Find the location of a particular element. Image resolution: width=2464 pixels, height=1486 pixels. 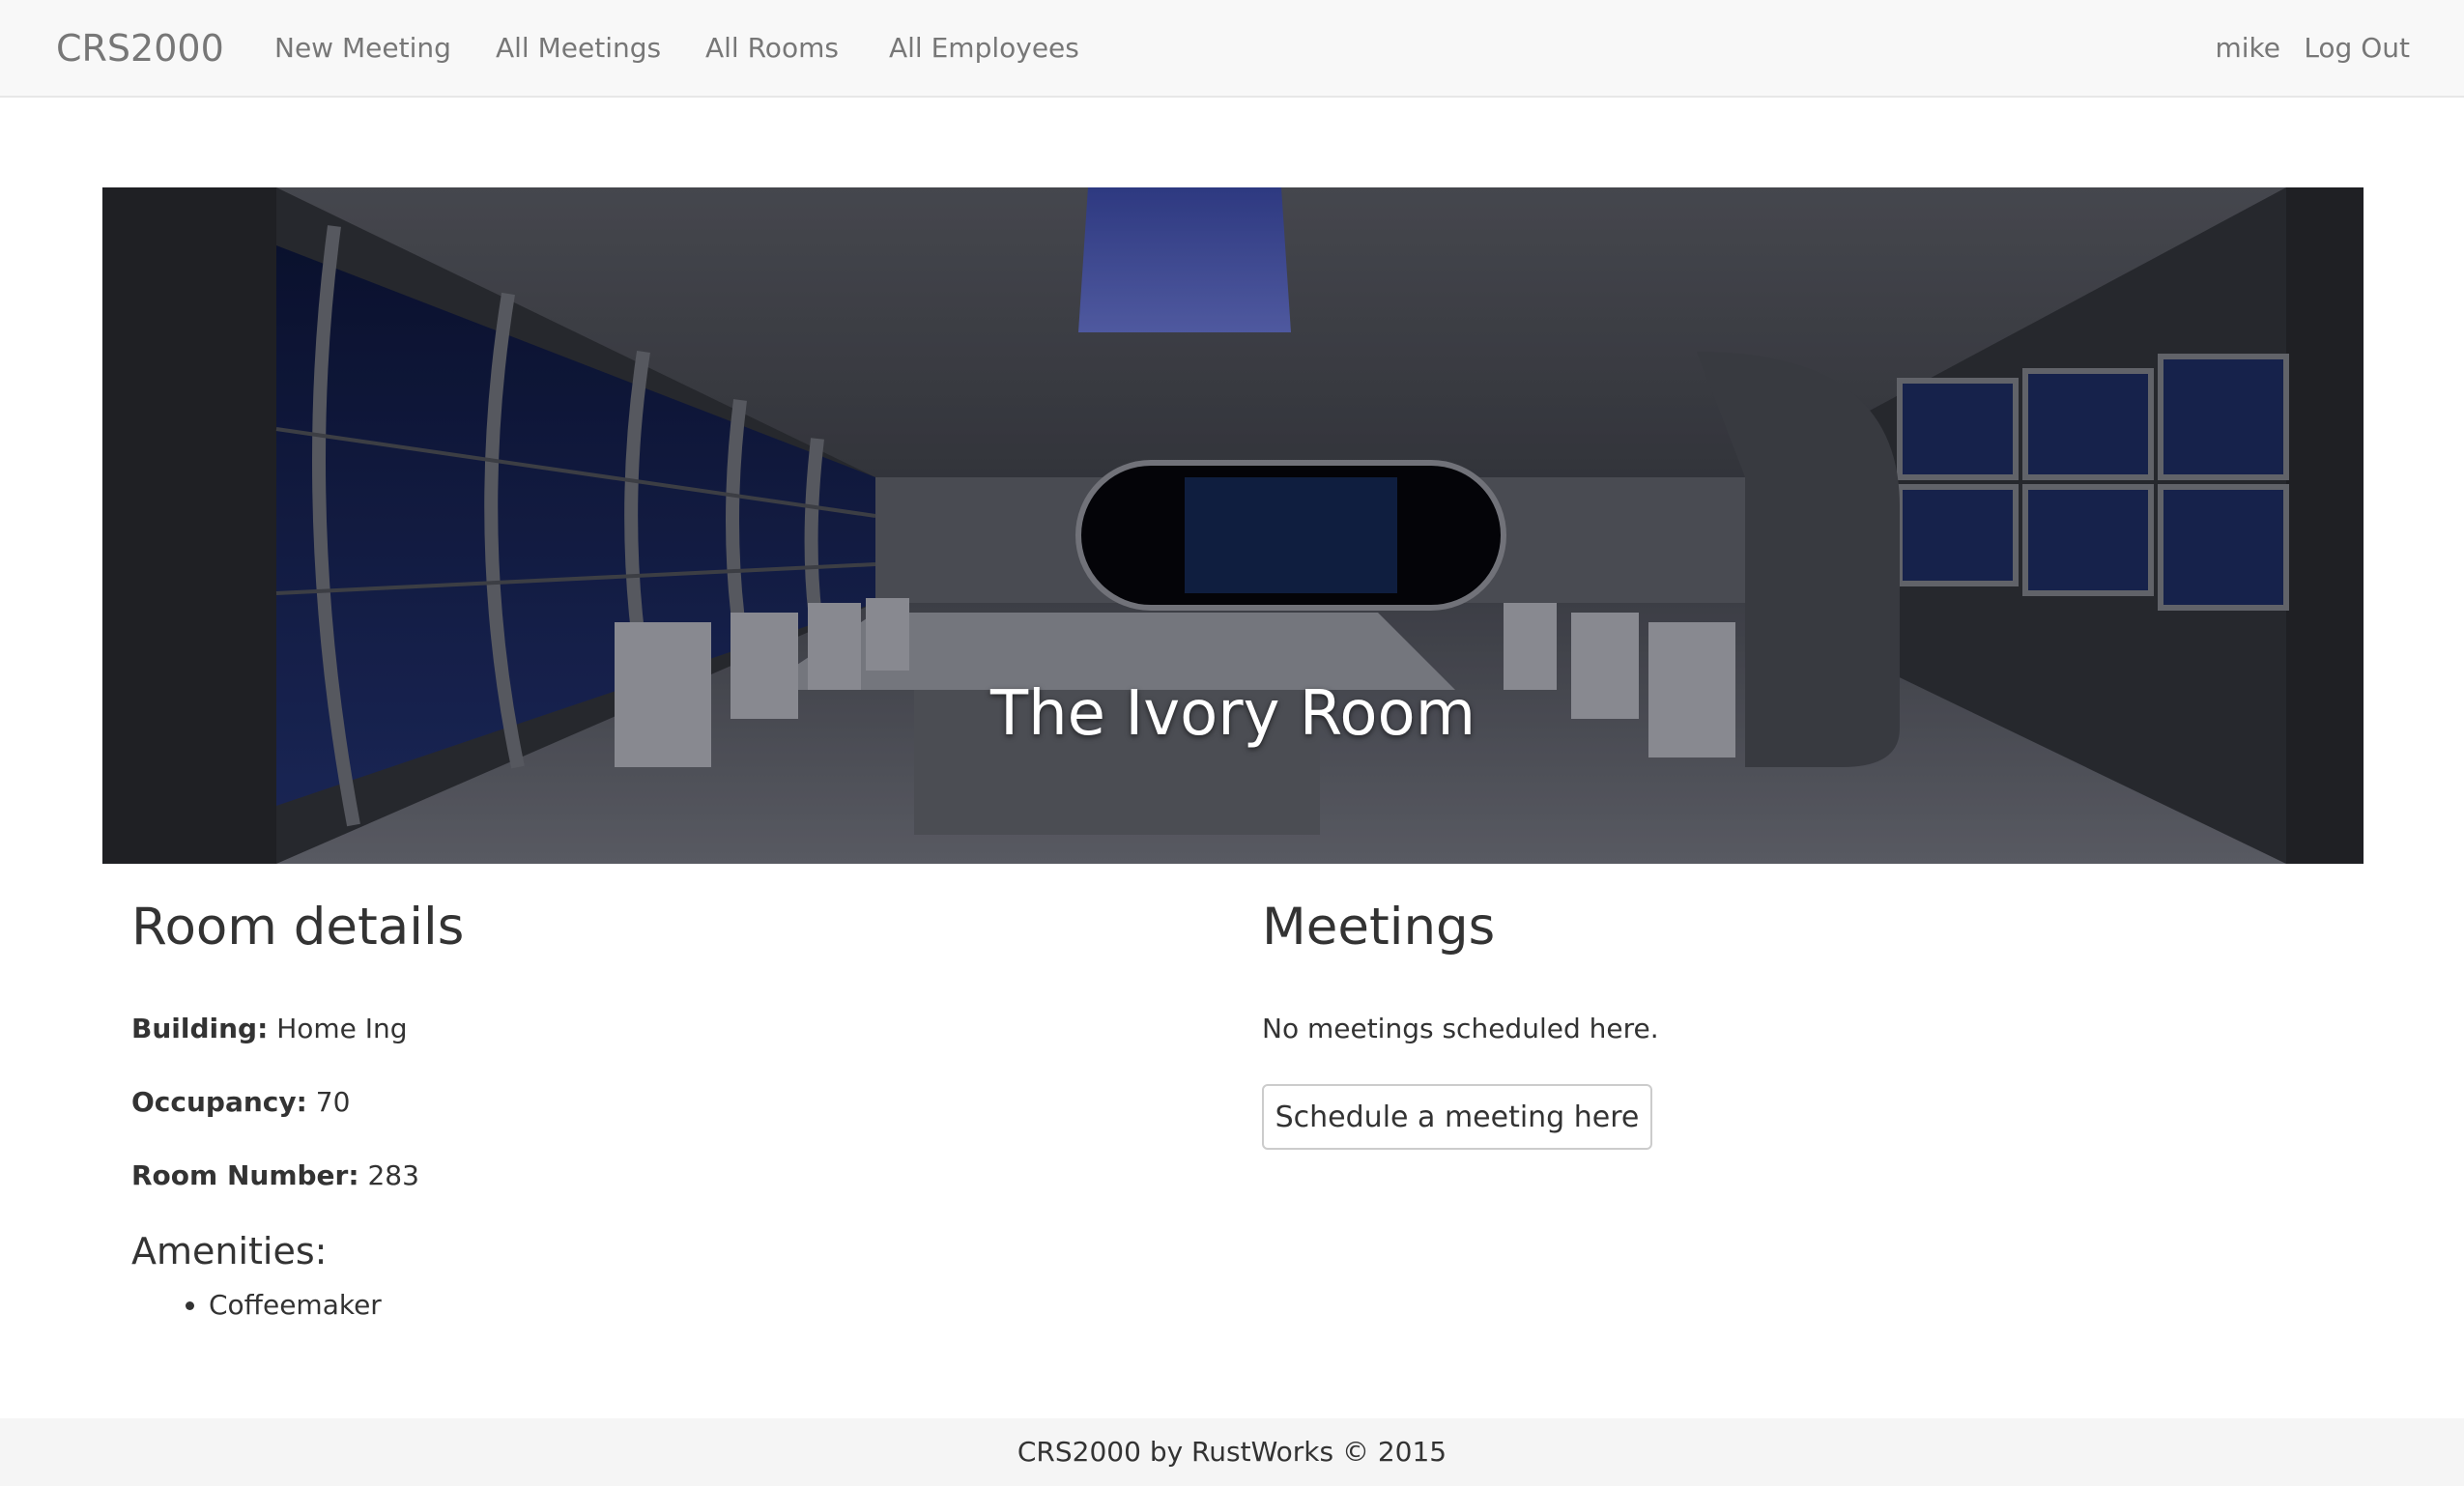

building-value: Home Ing is located at coordinates (342, 1028).